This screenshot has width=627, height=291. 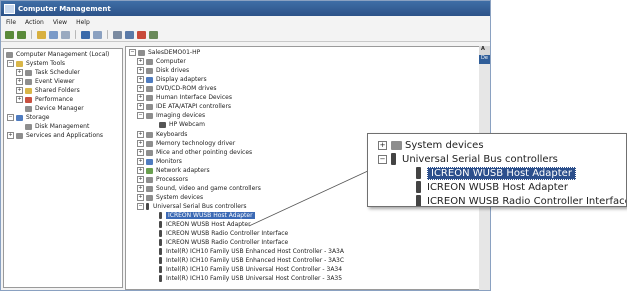 What do you see at coordinates (497, 187) in the screenshot?
I see `zoom-label: ICREON WUSB Host Adapter` at bounding box center [497, 187].